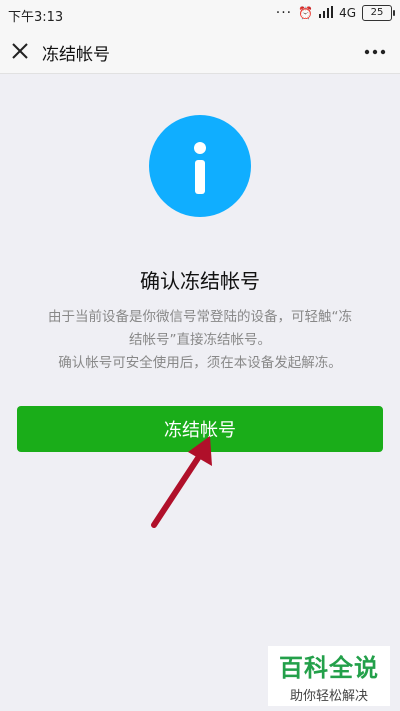 The height and width of the screenshot is (711, 400). I want to click on info-icon, so click(200, 166).